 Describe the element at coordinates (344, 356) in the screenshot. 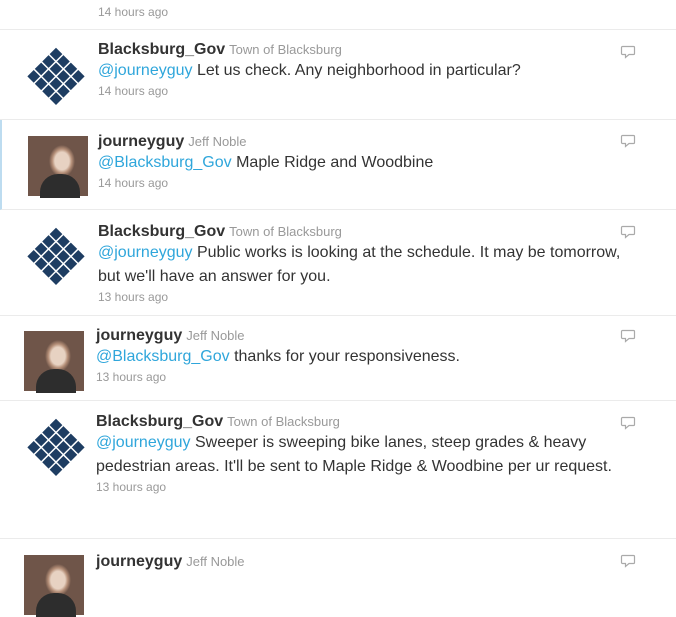

I see `tweet-body: thanks for your responsiveness.` at that location.